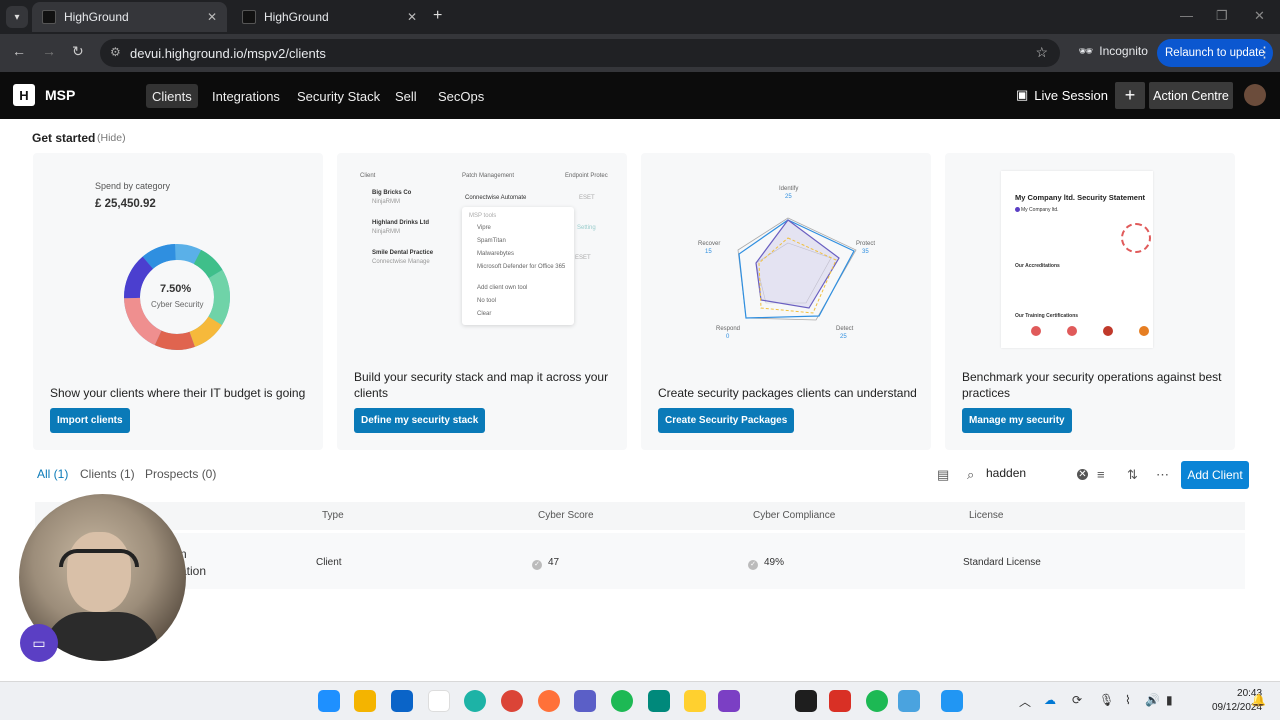  I want to click on spotify-2-icon, so click(877, 701).